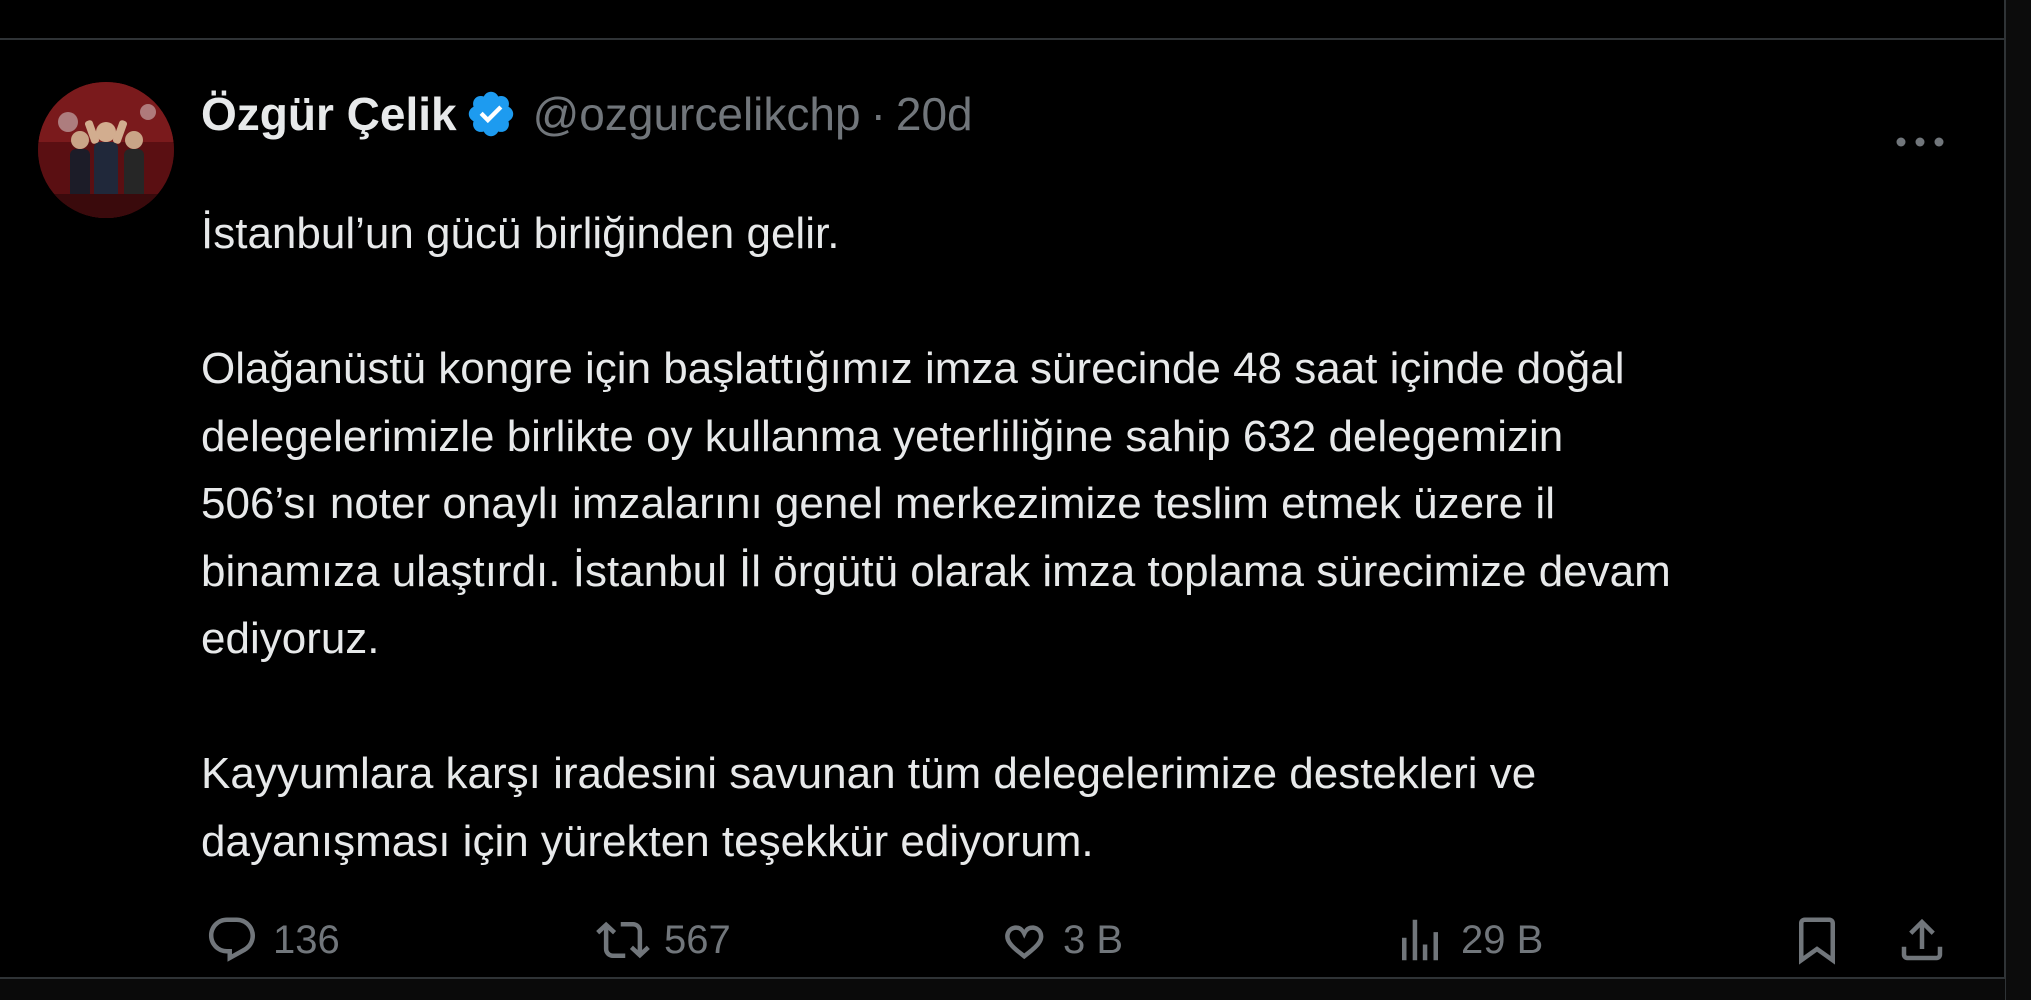 The height and width of the screenshot is (1000, 2031). I want to click on views-button: 29 B, so click(1468, 940).